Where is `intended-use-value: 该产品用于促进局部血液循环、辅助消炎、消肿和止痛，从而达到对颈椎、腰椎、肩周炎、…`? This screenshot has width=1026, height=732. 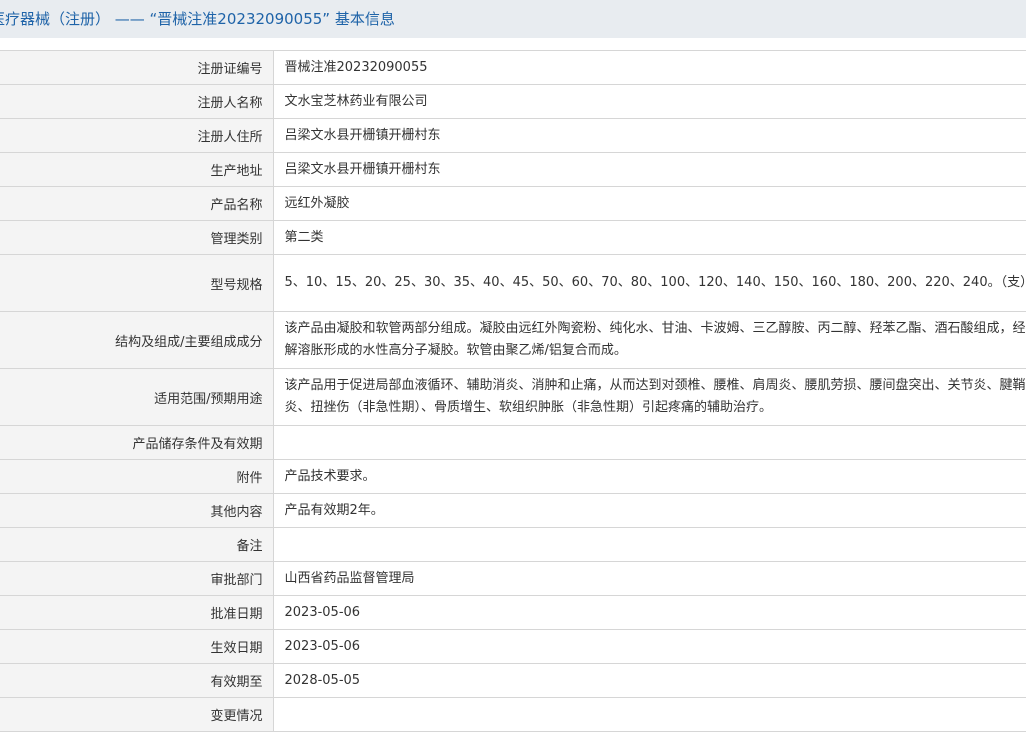 intended-use-value: 该产品用于促进局部血液循环、辅助消炎、消肿和止痛，从而达到对颈椎、腰椎、肩周炎、… is located at coordinates (655, 396).